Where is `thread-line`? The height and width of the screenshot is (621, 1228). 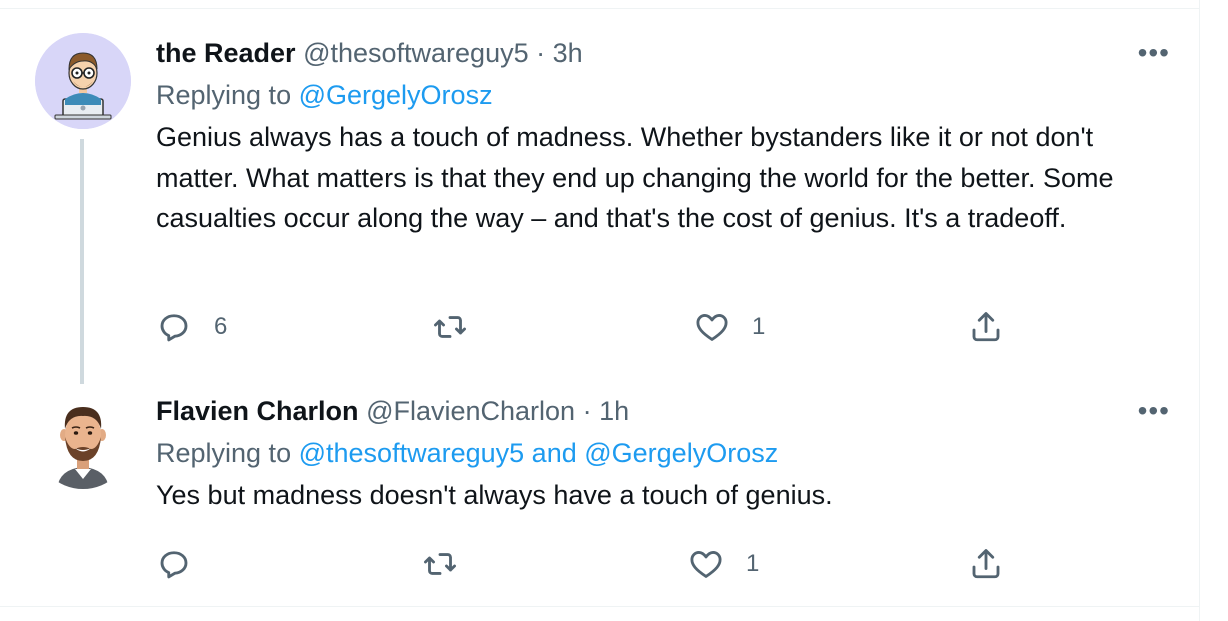
thread-line is located at coordinates (82, 261).